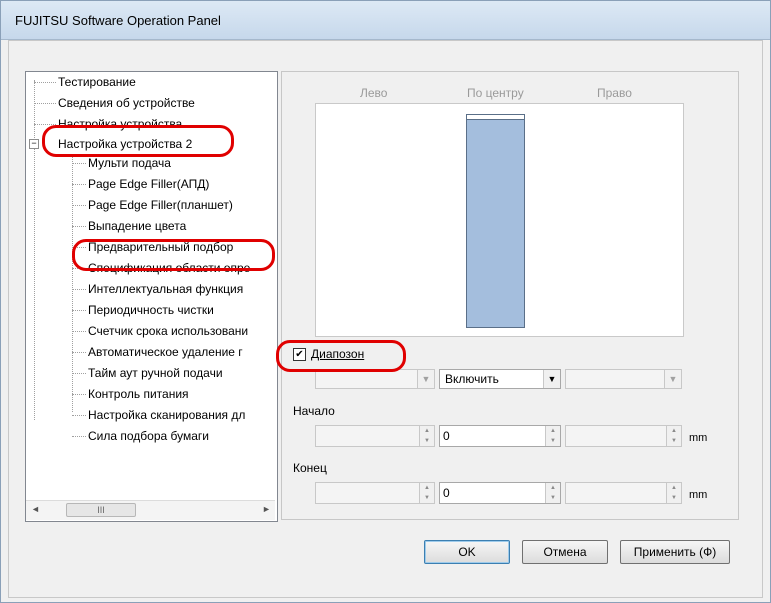 This screenshot has width=771, height=603. I want to click on tree-item-intelligent-function: Интеллектуальная функция, so click(165, 289).